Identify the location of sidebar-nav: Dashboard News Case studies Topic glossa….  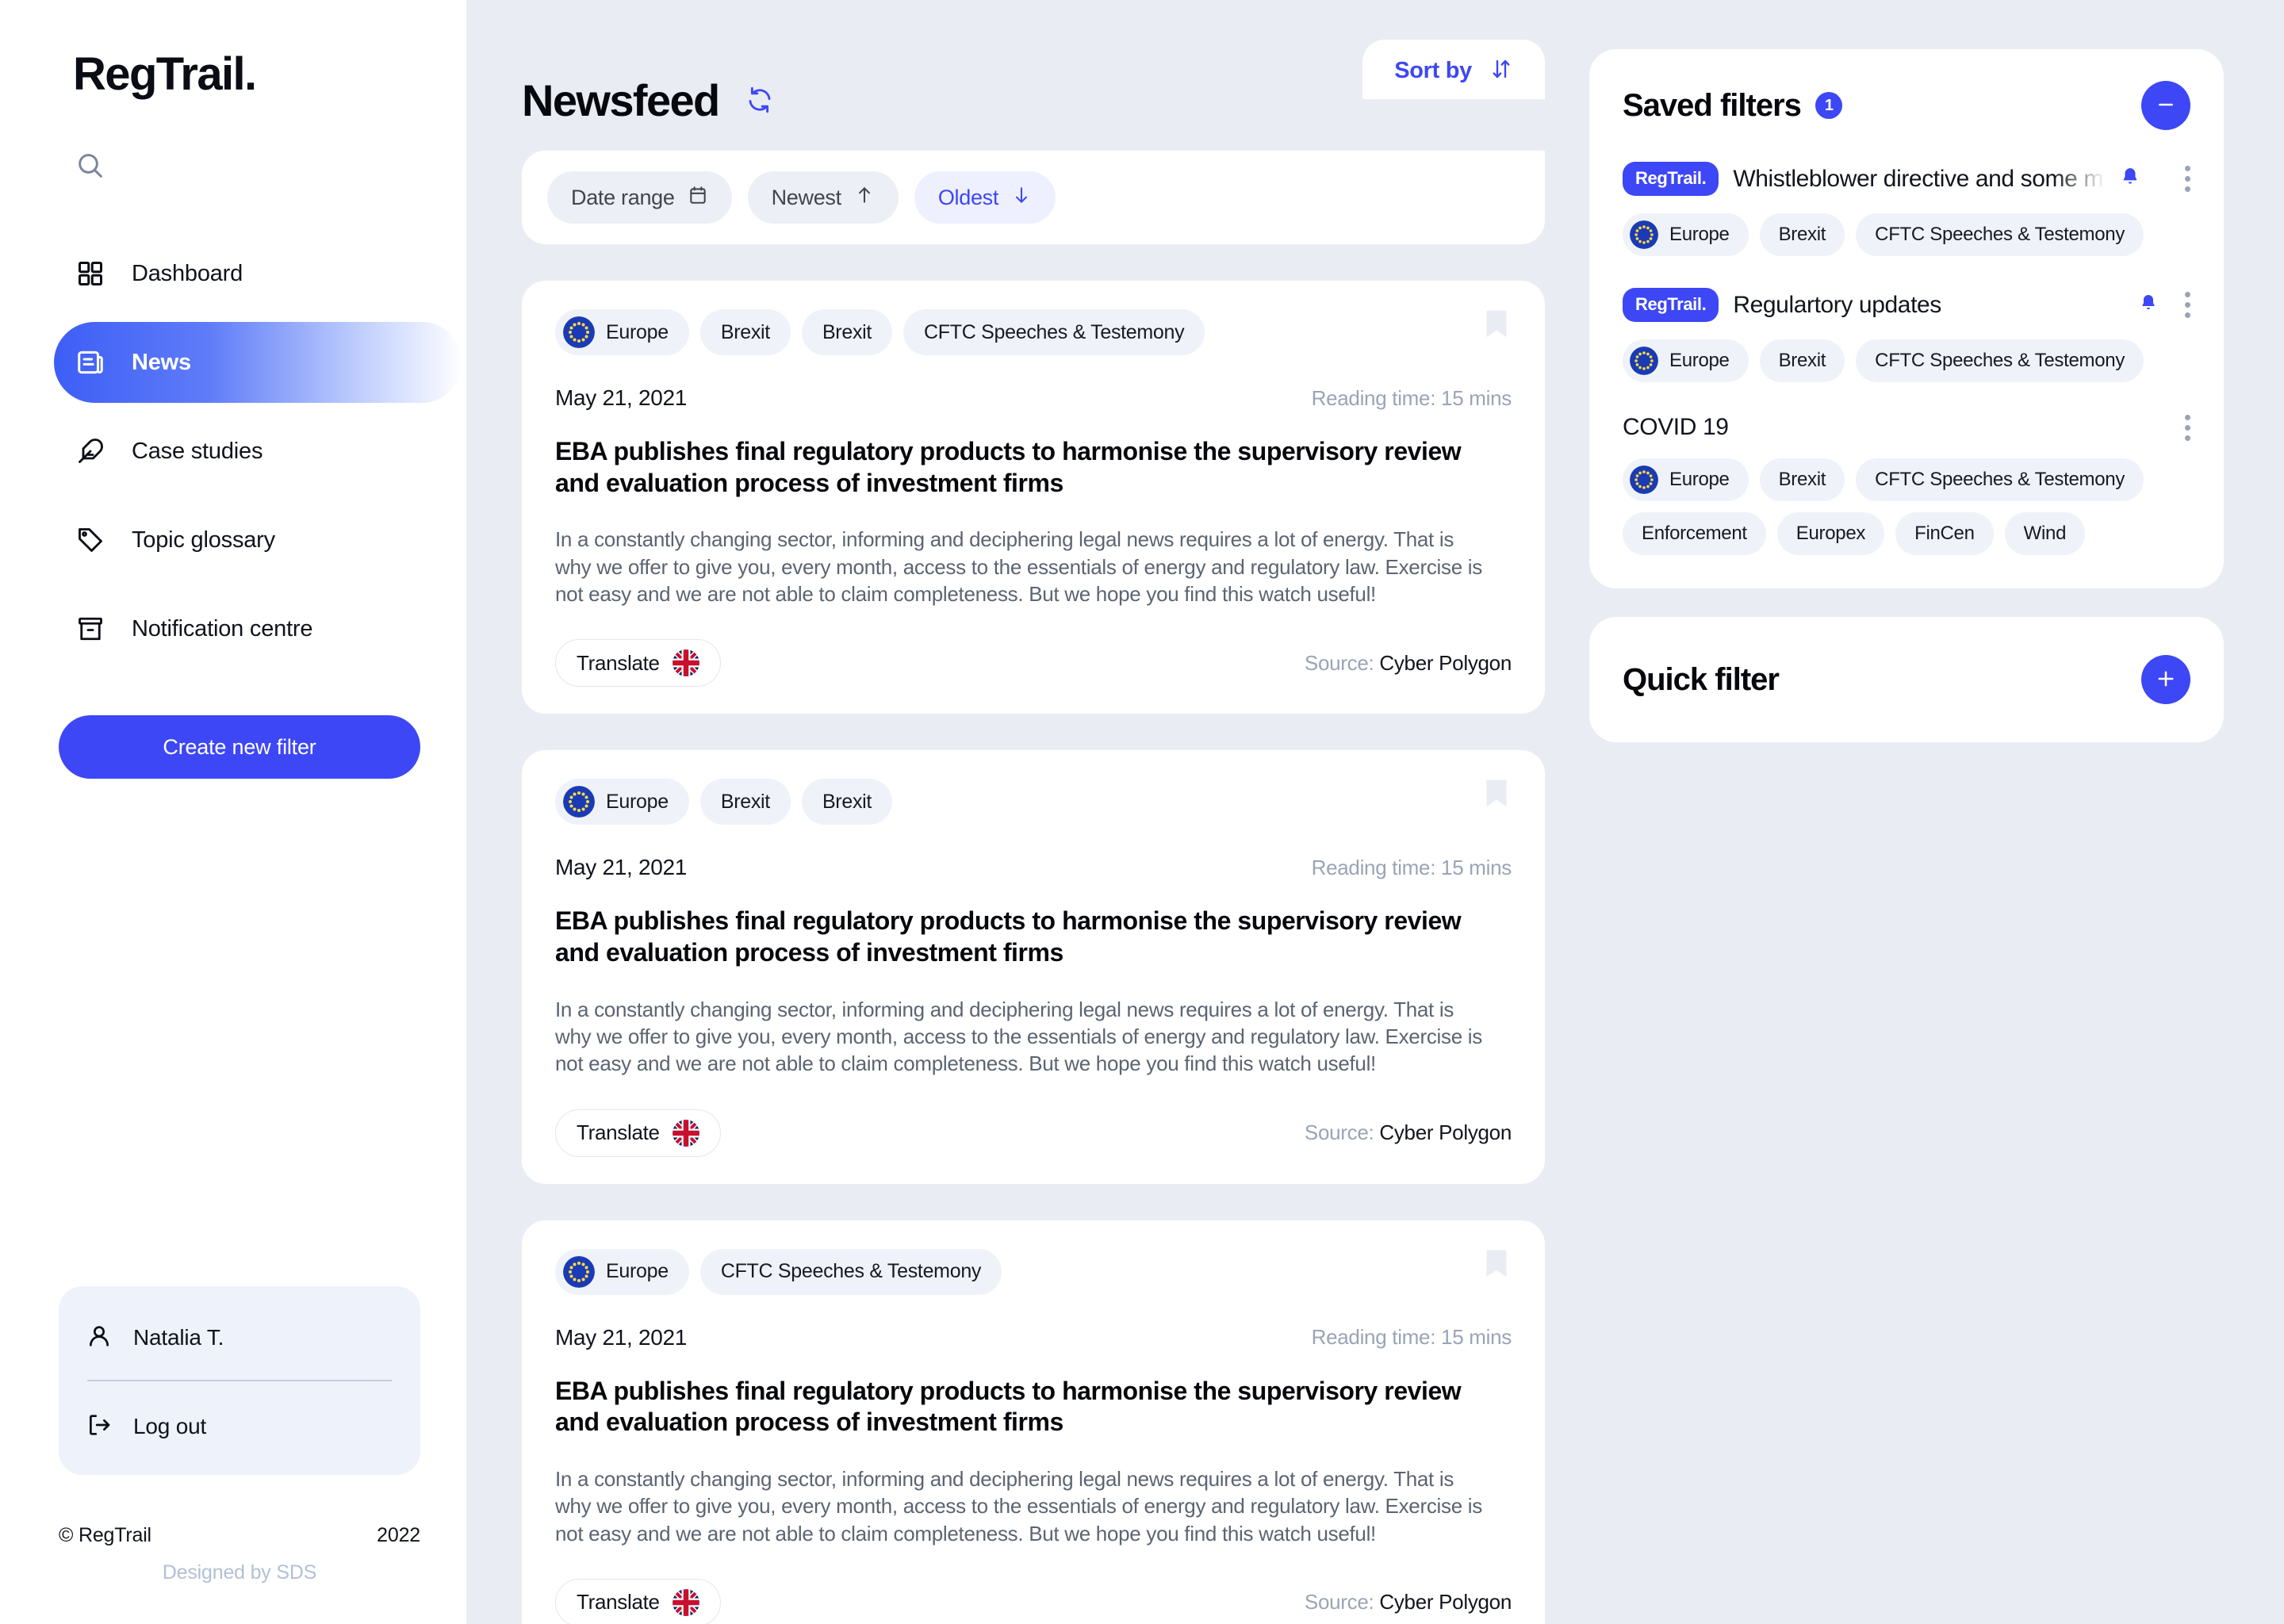
(258, 455).